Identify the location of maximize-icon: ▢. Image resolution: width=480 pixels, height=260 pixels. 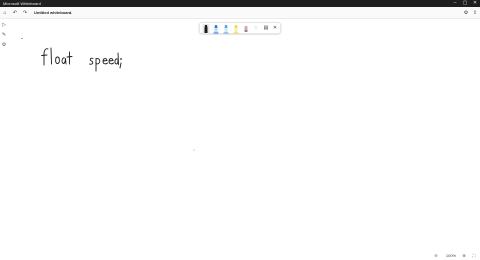
(465, 3).